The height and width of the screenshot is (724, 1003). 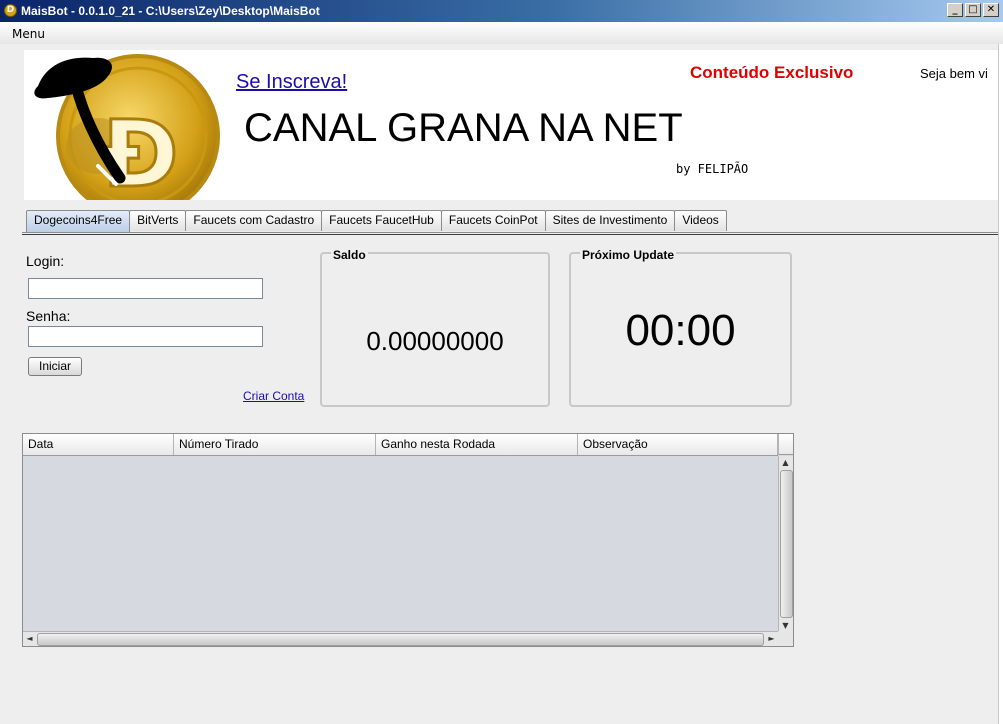 What do you see at coordinates (254, 220) in the screenshot?
I see `tab-faucets-com-cadastro: Faucets com Cadastro` at bounding box center [254, 220].